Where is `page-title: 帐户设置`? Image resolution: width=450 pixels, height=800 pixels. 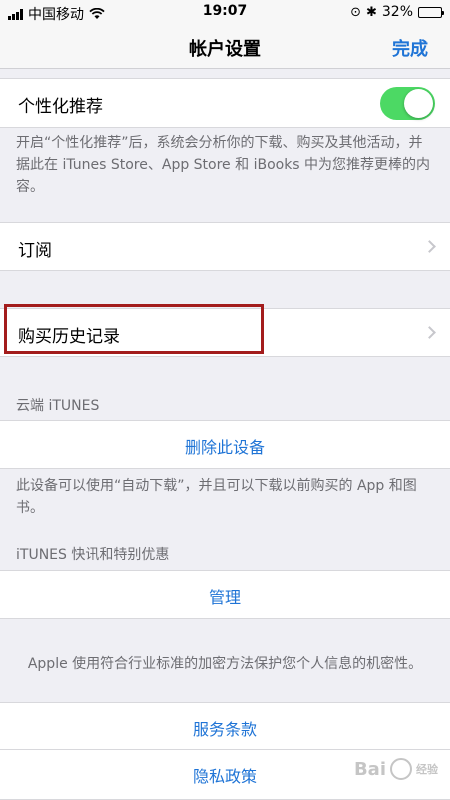
page-title: 帐户设置 is located at coordinates (225, 49).